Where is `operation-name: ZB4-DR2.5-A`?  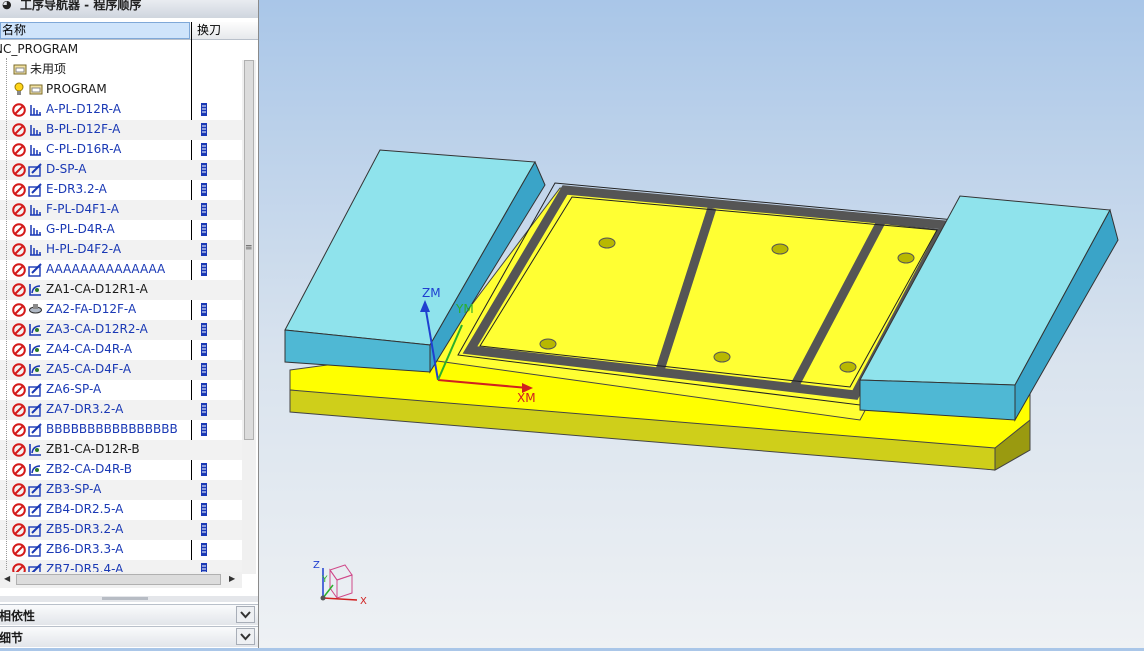
operation-name: ZB4-DR2.5-A is located at coordinates (85, 509).